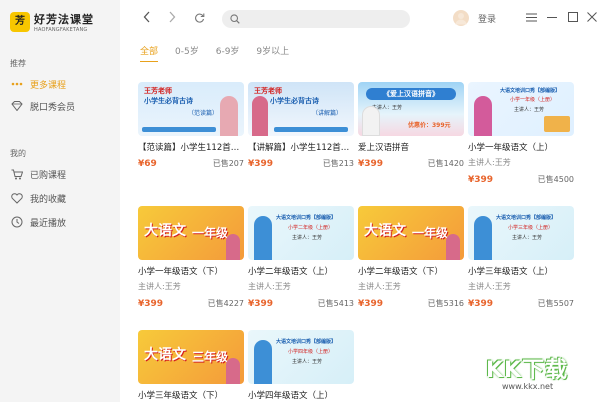  What do you see at coordinates (385, 231) in the screenshot?
I see `banner-text: 大语文` at bounding box center [385, 231].